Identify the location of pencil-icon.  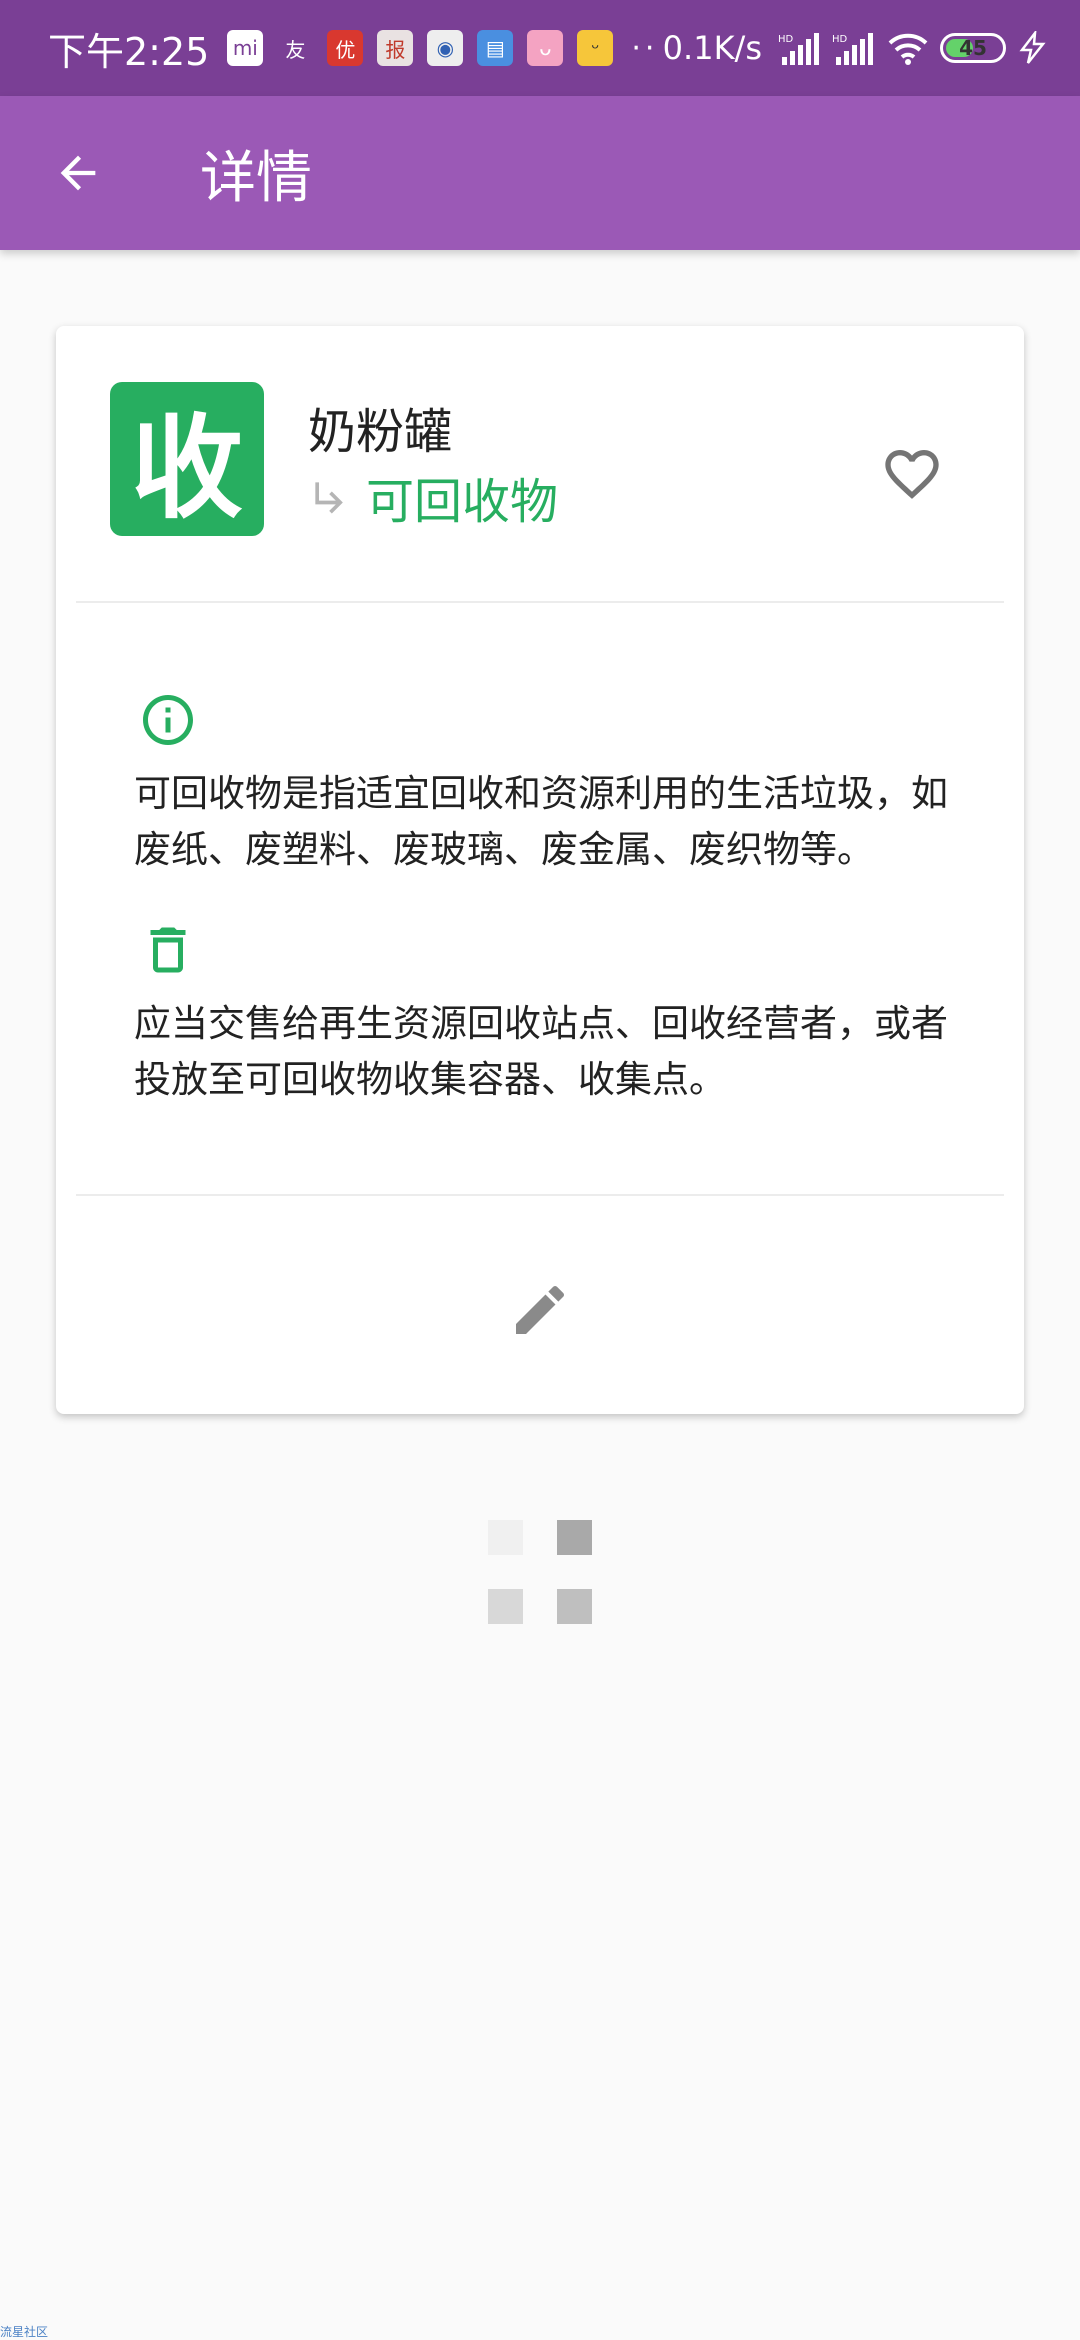
(540, 1309).